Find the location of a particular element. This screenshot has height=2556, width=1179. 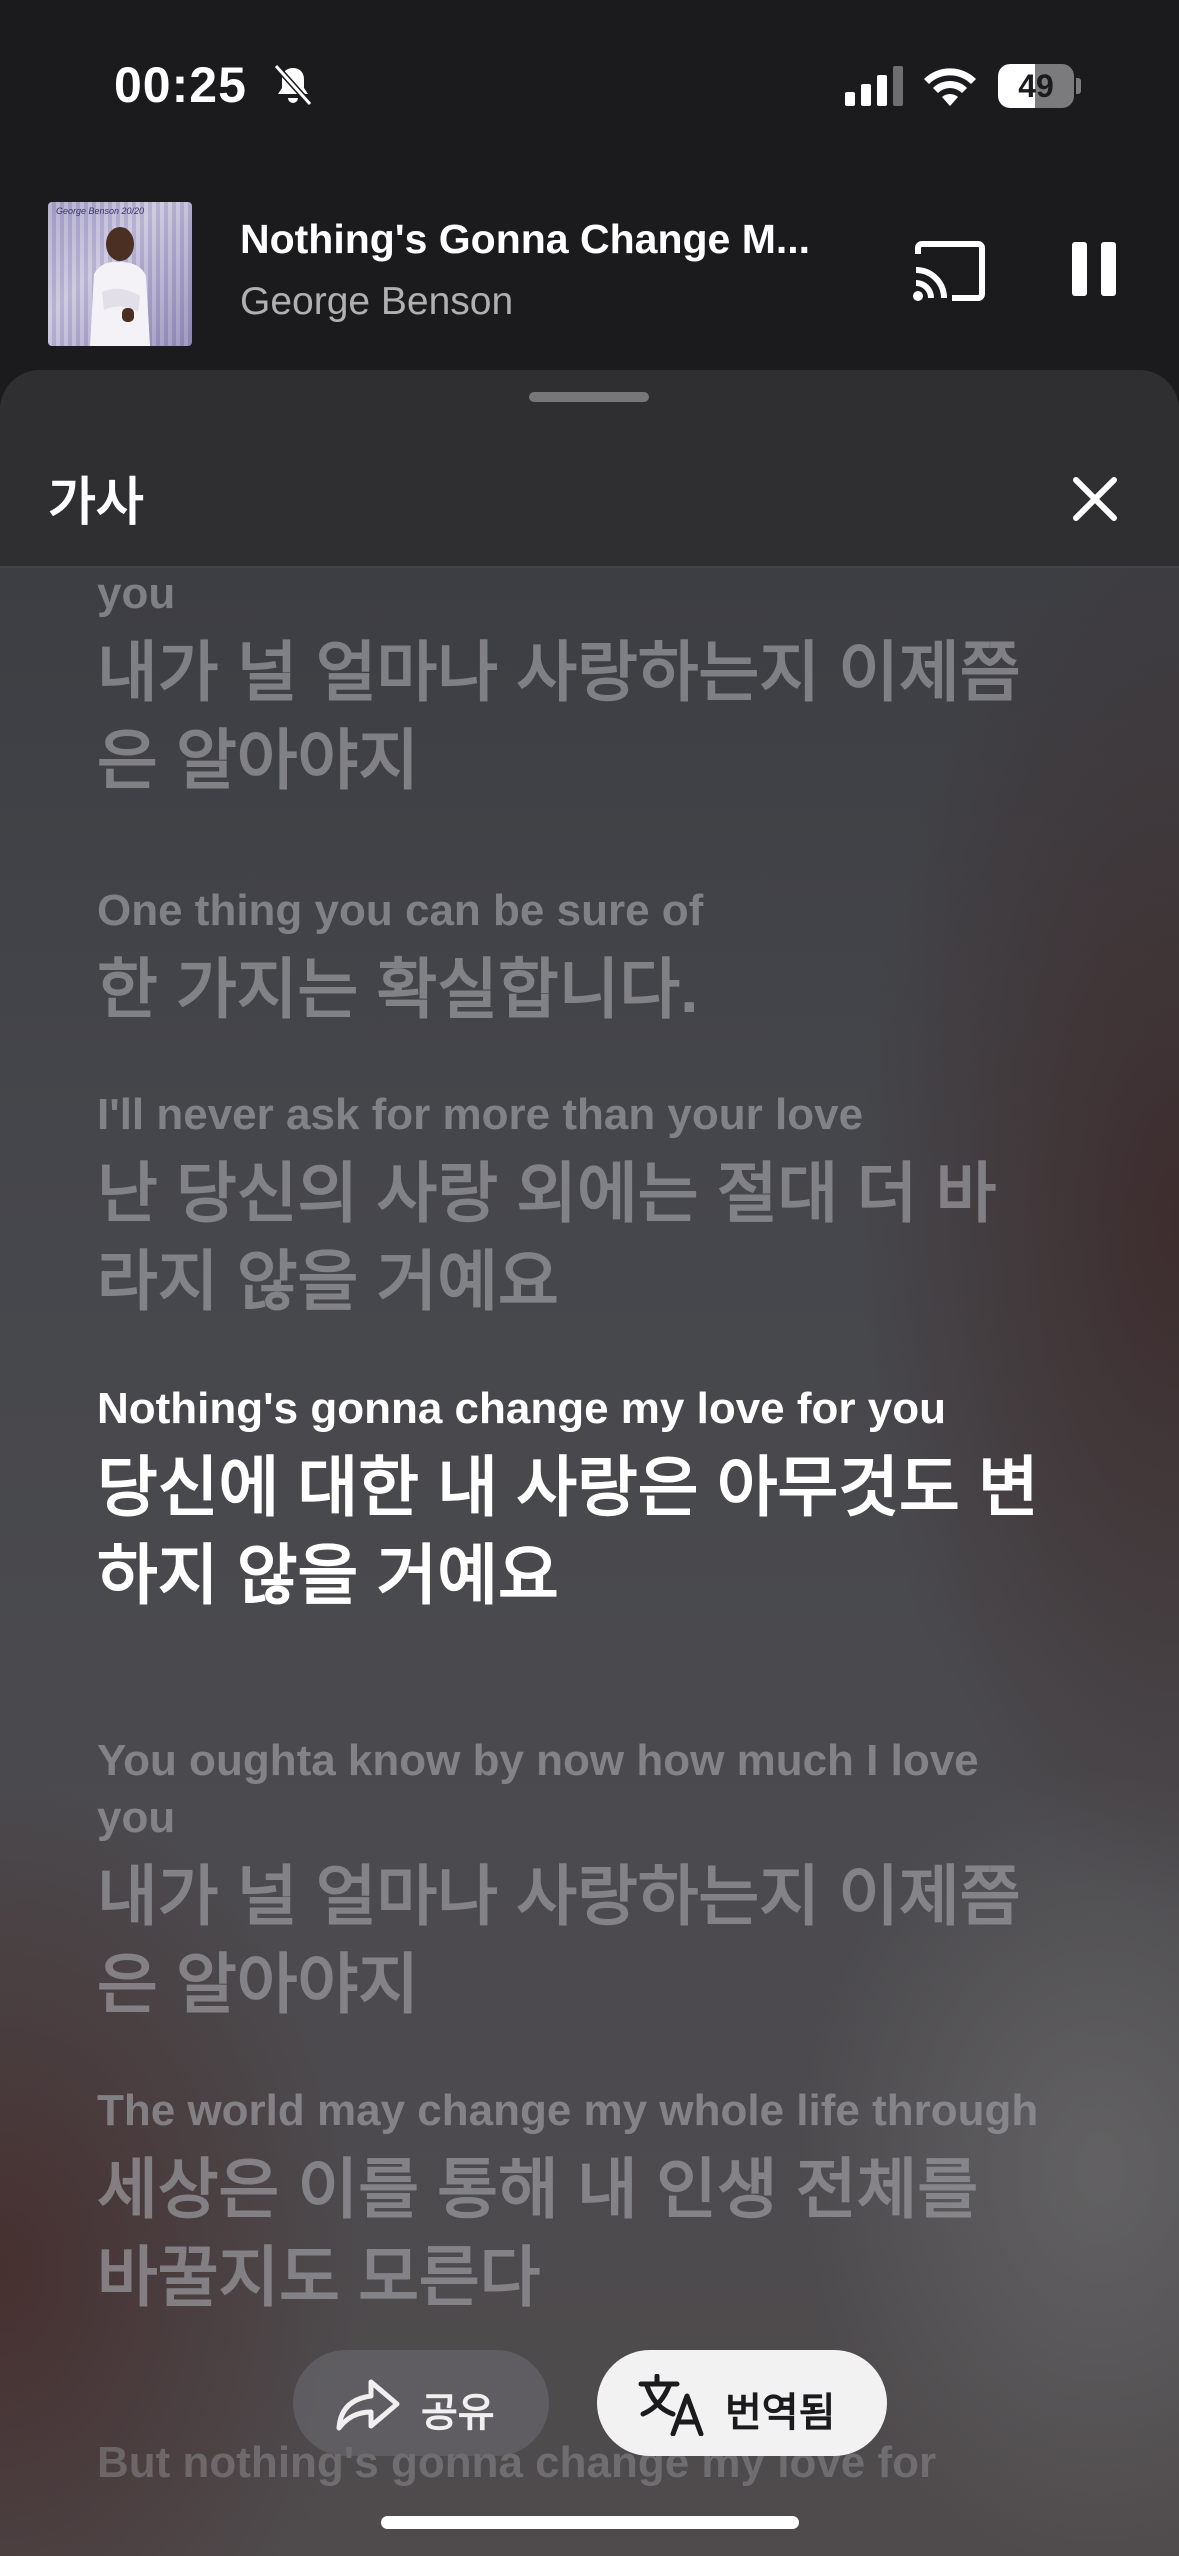

track-artist: George Benson is located at coordinates (376, 302).